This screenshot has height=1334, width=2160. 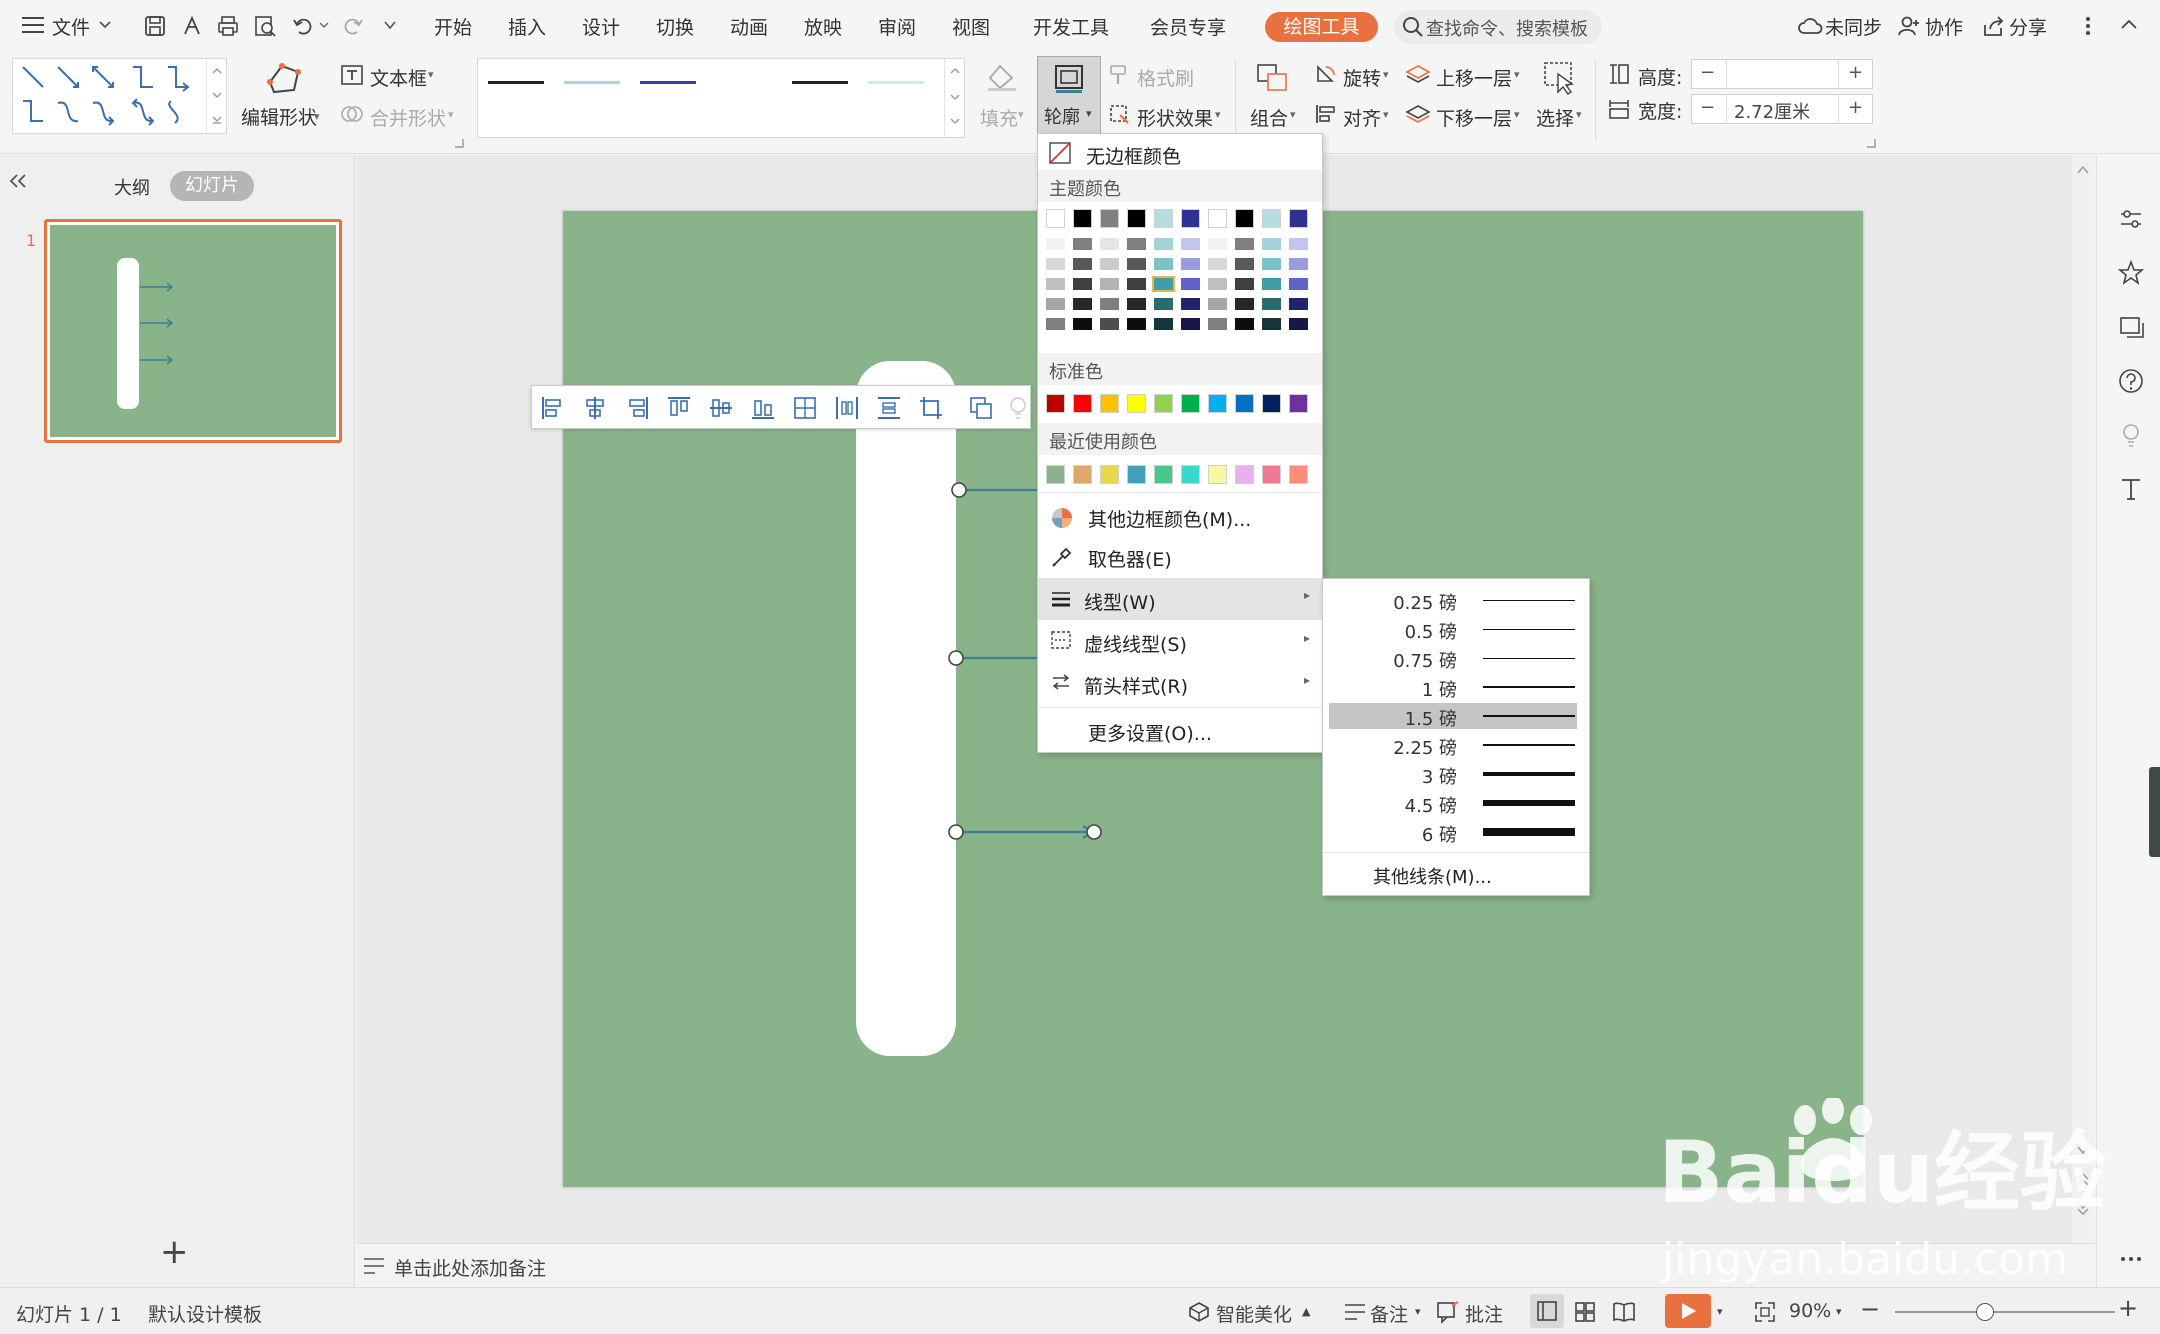 I want to click on zoom-slider-thumb, so click(x=1985, y=1312).